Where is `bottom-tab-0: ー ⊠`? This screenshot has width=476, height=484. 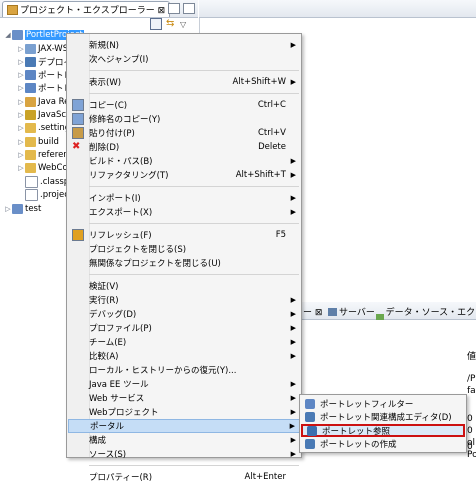 bottom-tab-0: ー ⊠ is located at coordinates (312, 311).